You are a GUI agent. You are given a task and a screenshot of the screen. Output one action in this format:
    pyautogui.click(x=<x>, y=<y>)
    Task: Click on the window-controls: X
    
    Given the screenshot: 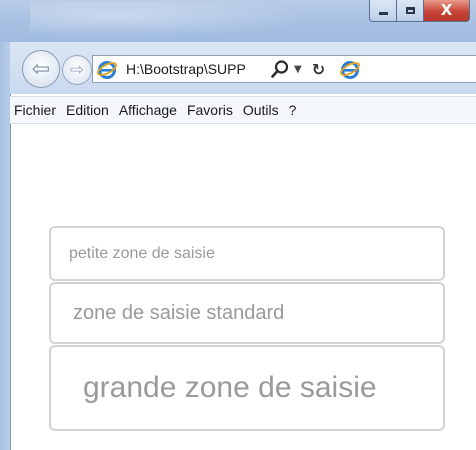 What is the action you would take?
    pyautogui.click(x=419, y=11)
    